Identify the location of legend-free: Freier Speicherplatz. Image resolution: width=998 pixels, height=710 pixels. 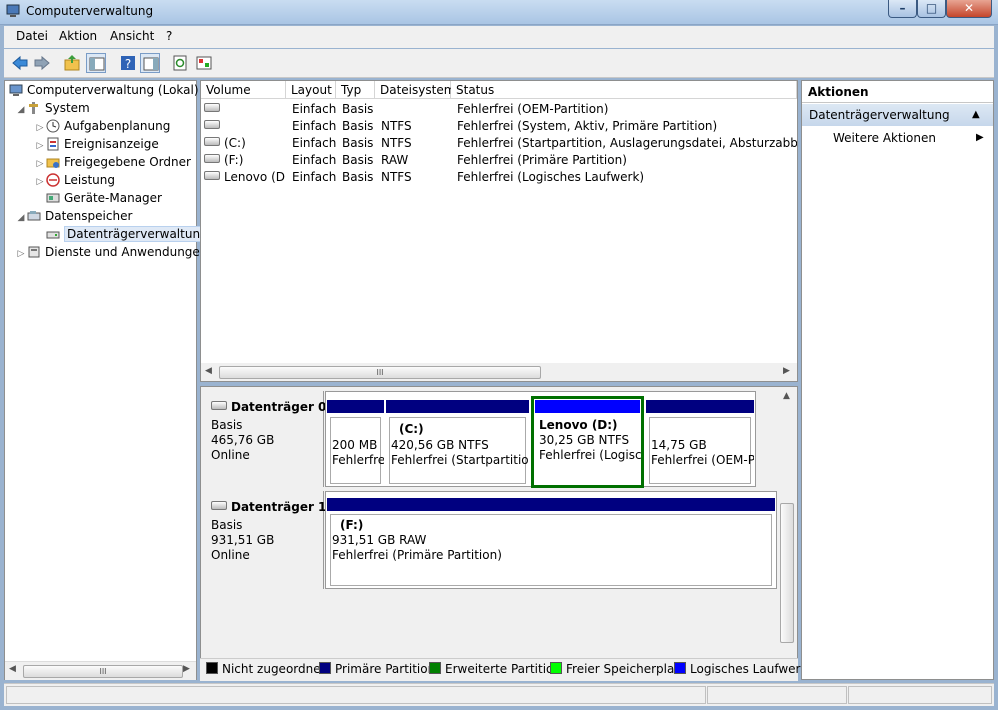
(617, 669).